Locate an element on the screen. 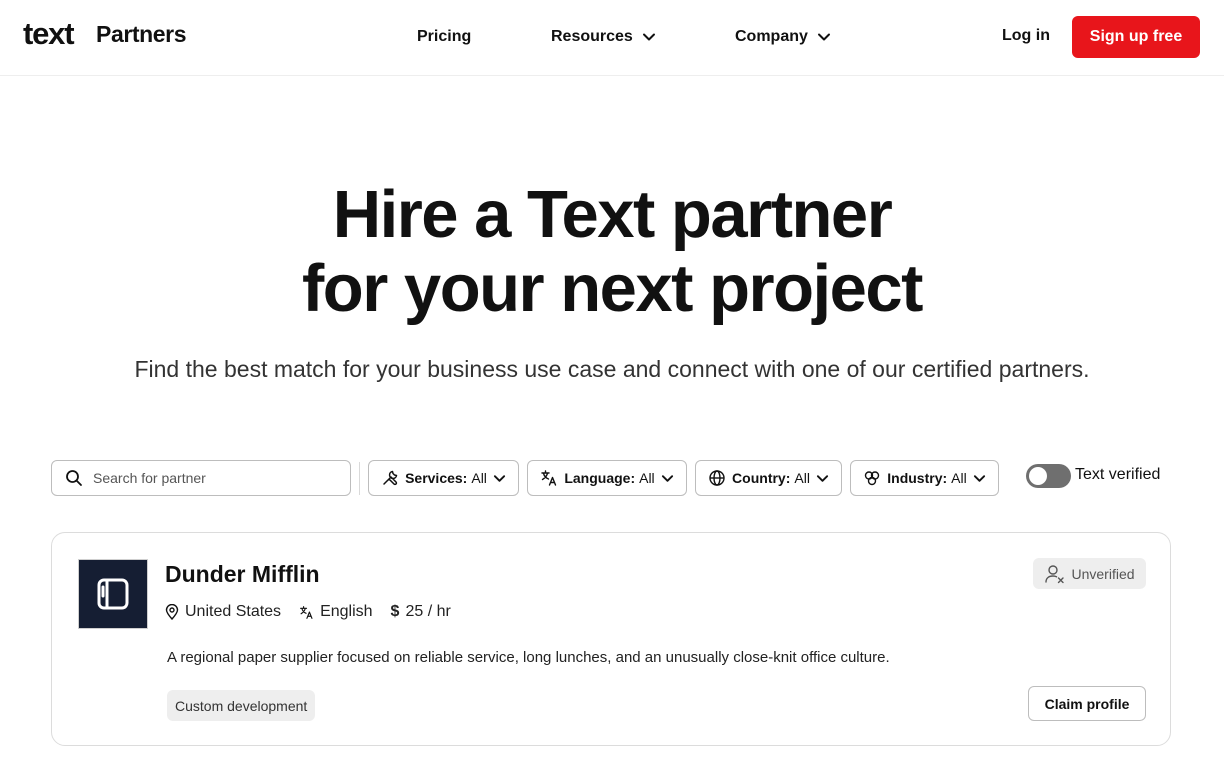 This screenshot has width=1224, height=769. nav-company-label: Company is located at coordinates (771, 36).